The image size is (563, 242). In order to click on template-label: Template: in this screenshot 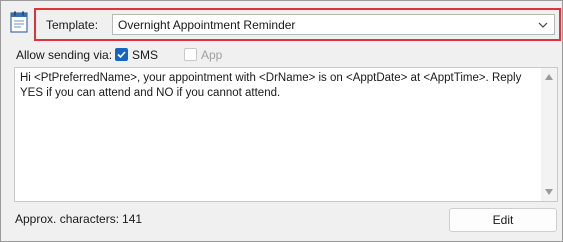, I will do `click(72, 25)`.